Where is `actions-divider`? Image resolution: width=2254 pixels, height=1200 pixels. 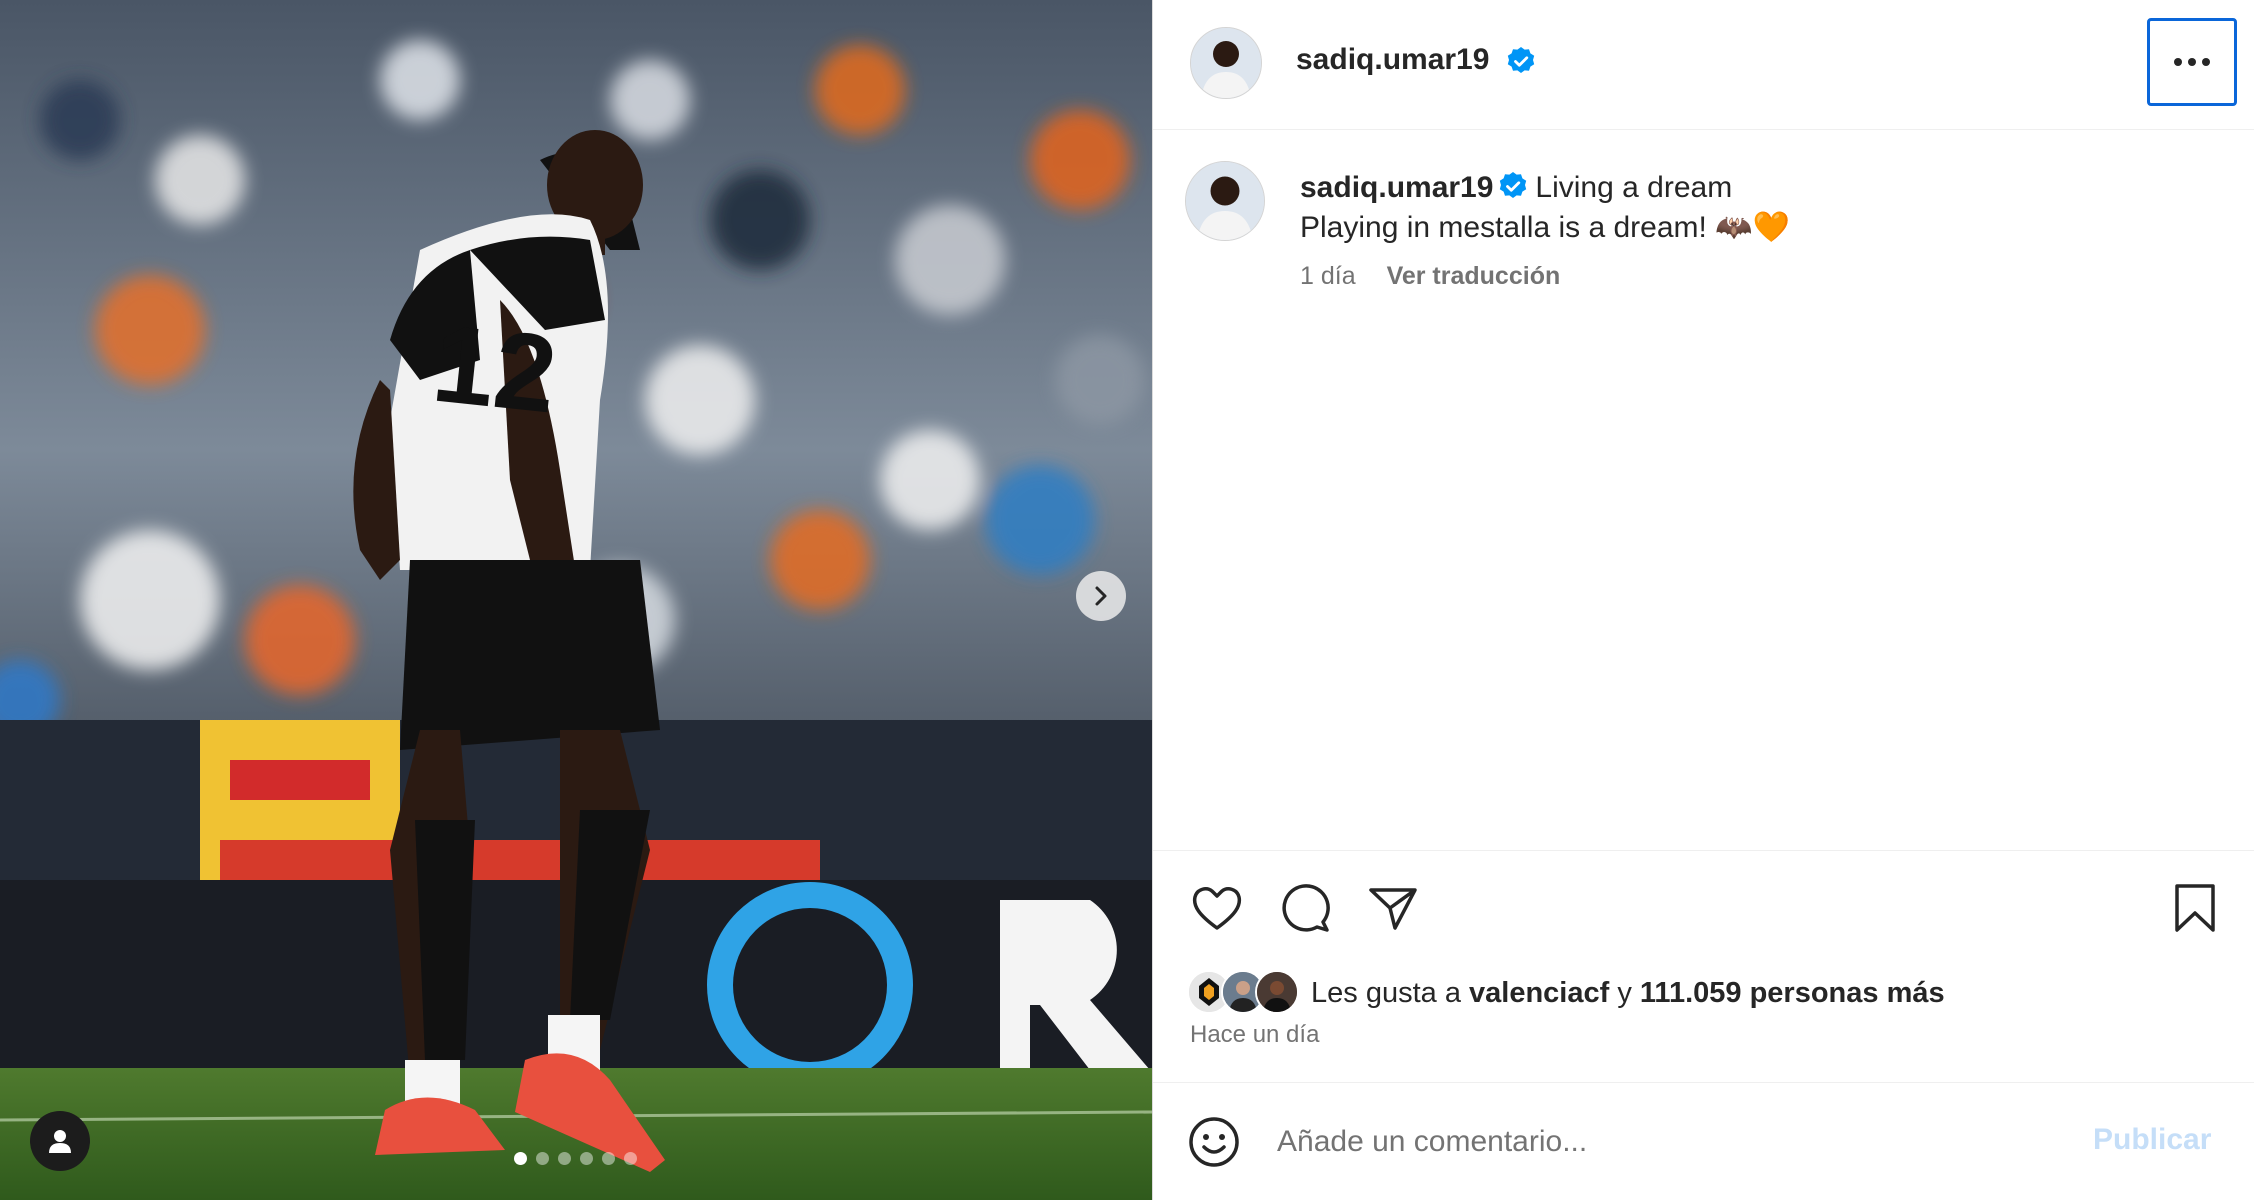 actions-divider is located at coordinates (1703, 851).